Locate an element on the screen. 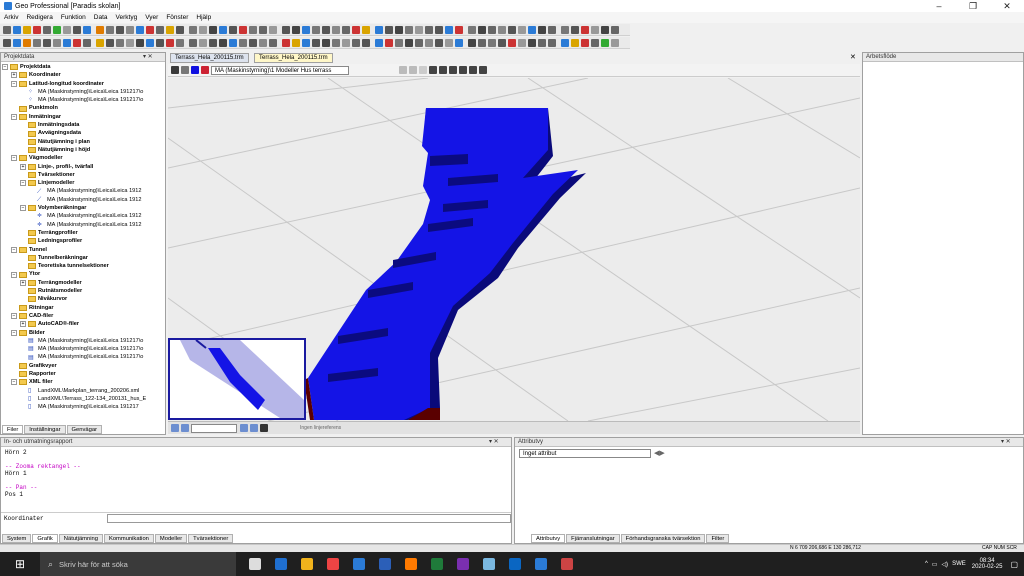 The height and width of the screenshot is (576, 1024). tab-tvarsektioner: Tvärsektioner is located at coordinates (211, 538).